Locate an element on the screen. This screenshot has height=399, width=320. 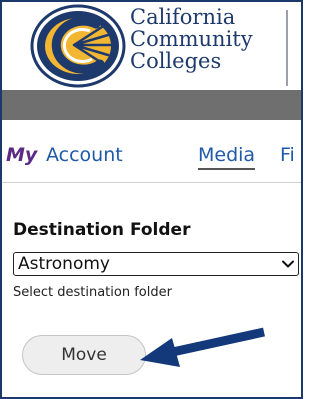
selected-folder-value: Astronomy is located at coordinates (64, 264).